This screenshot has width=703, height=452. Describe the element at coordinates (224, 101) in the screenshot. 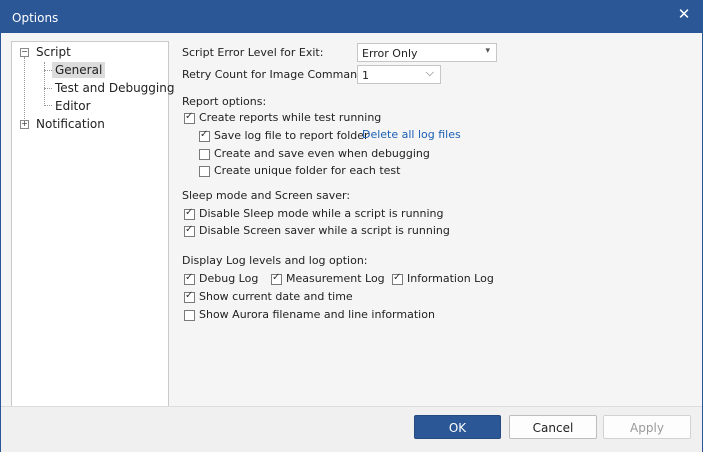

I see `report-options-heading: Report options:` at that location.